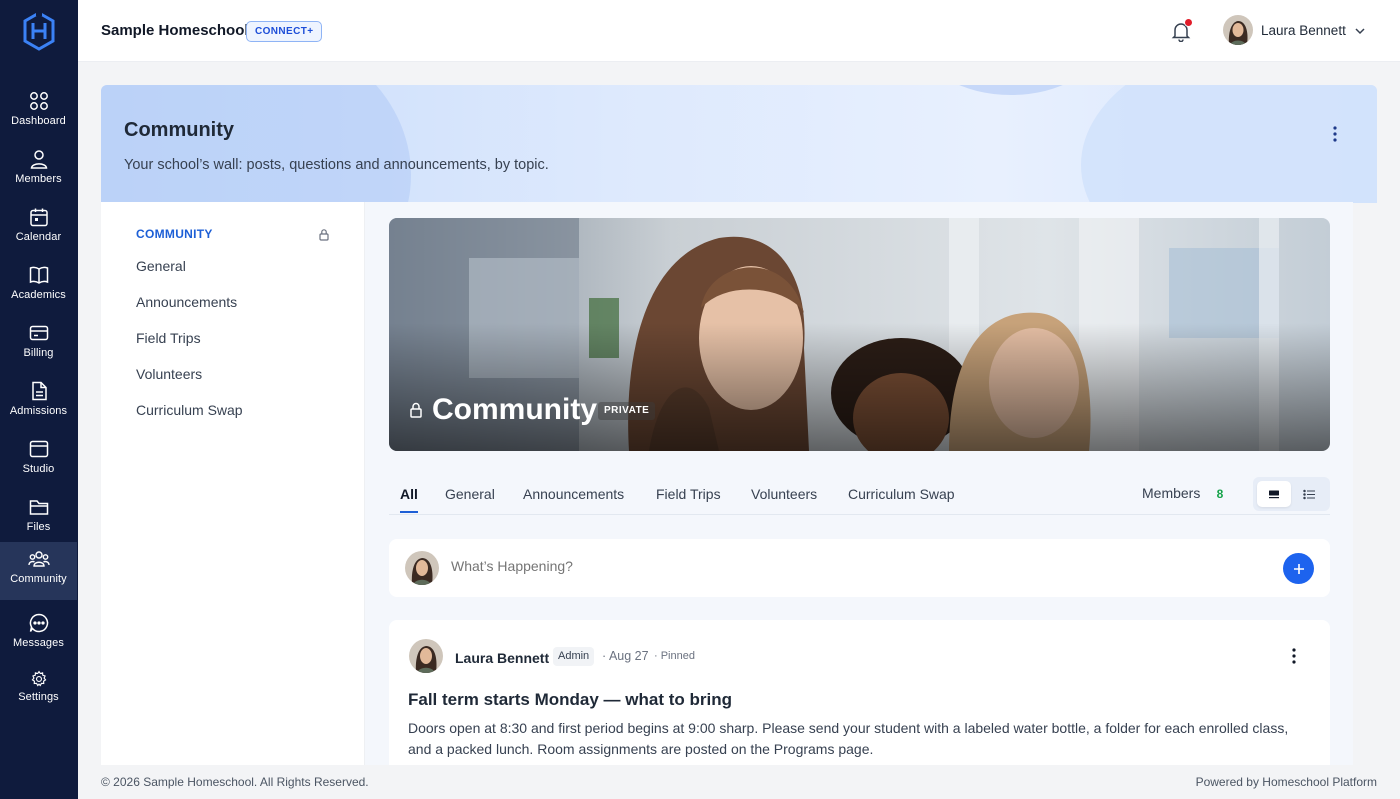  What do you see at coordinates (38, 579) in the screenshot?
I see `sidebar-item-label: Community` at bounding box center [38, 579].